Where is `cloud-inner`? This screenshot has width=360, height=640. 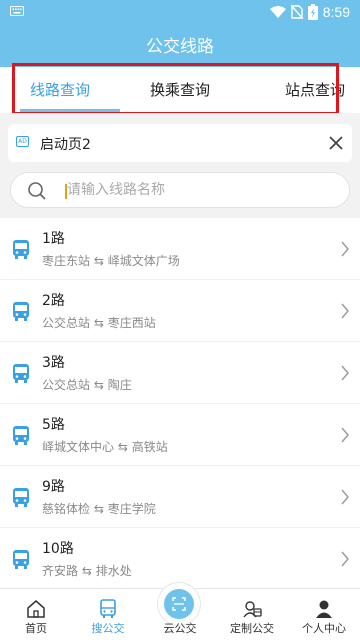 cloud-inner is located at coordinates (179, 604).